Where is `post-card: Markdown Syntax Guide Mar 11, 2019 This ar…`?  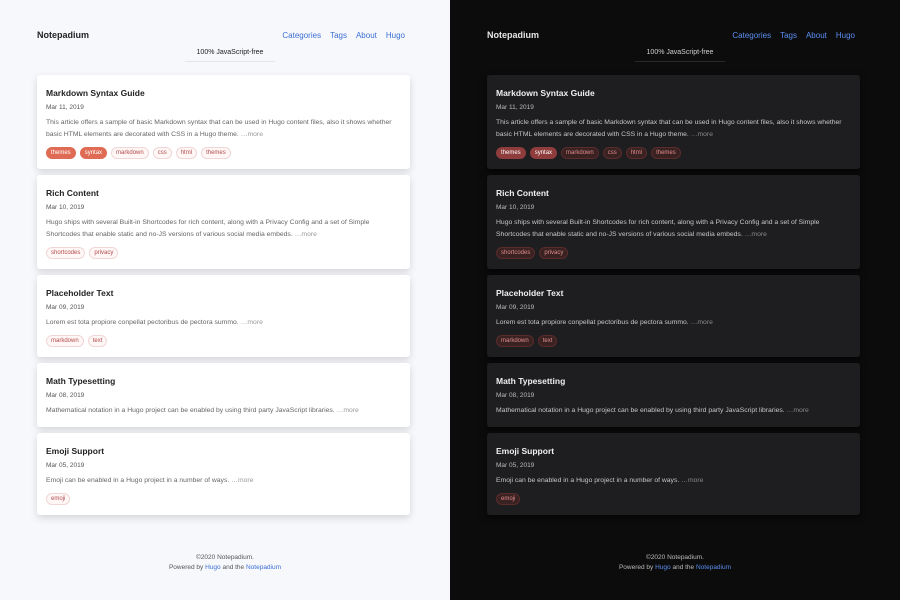
post-card: Markdown Syntax Guide Mar 11, 2019 This ar… is located at coordinates (223, 122).